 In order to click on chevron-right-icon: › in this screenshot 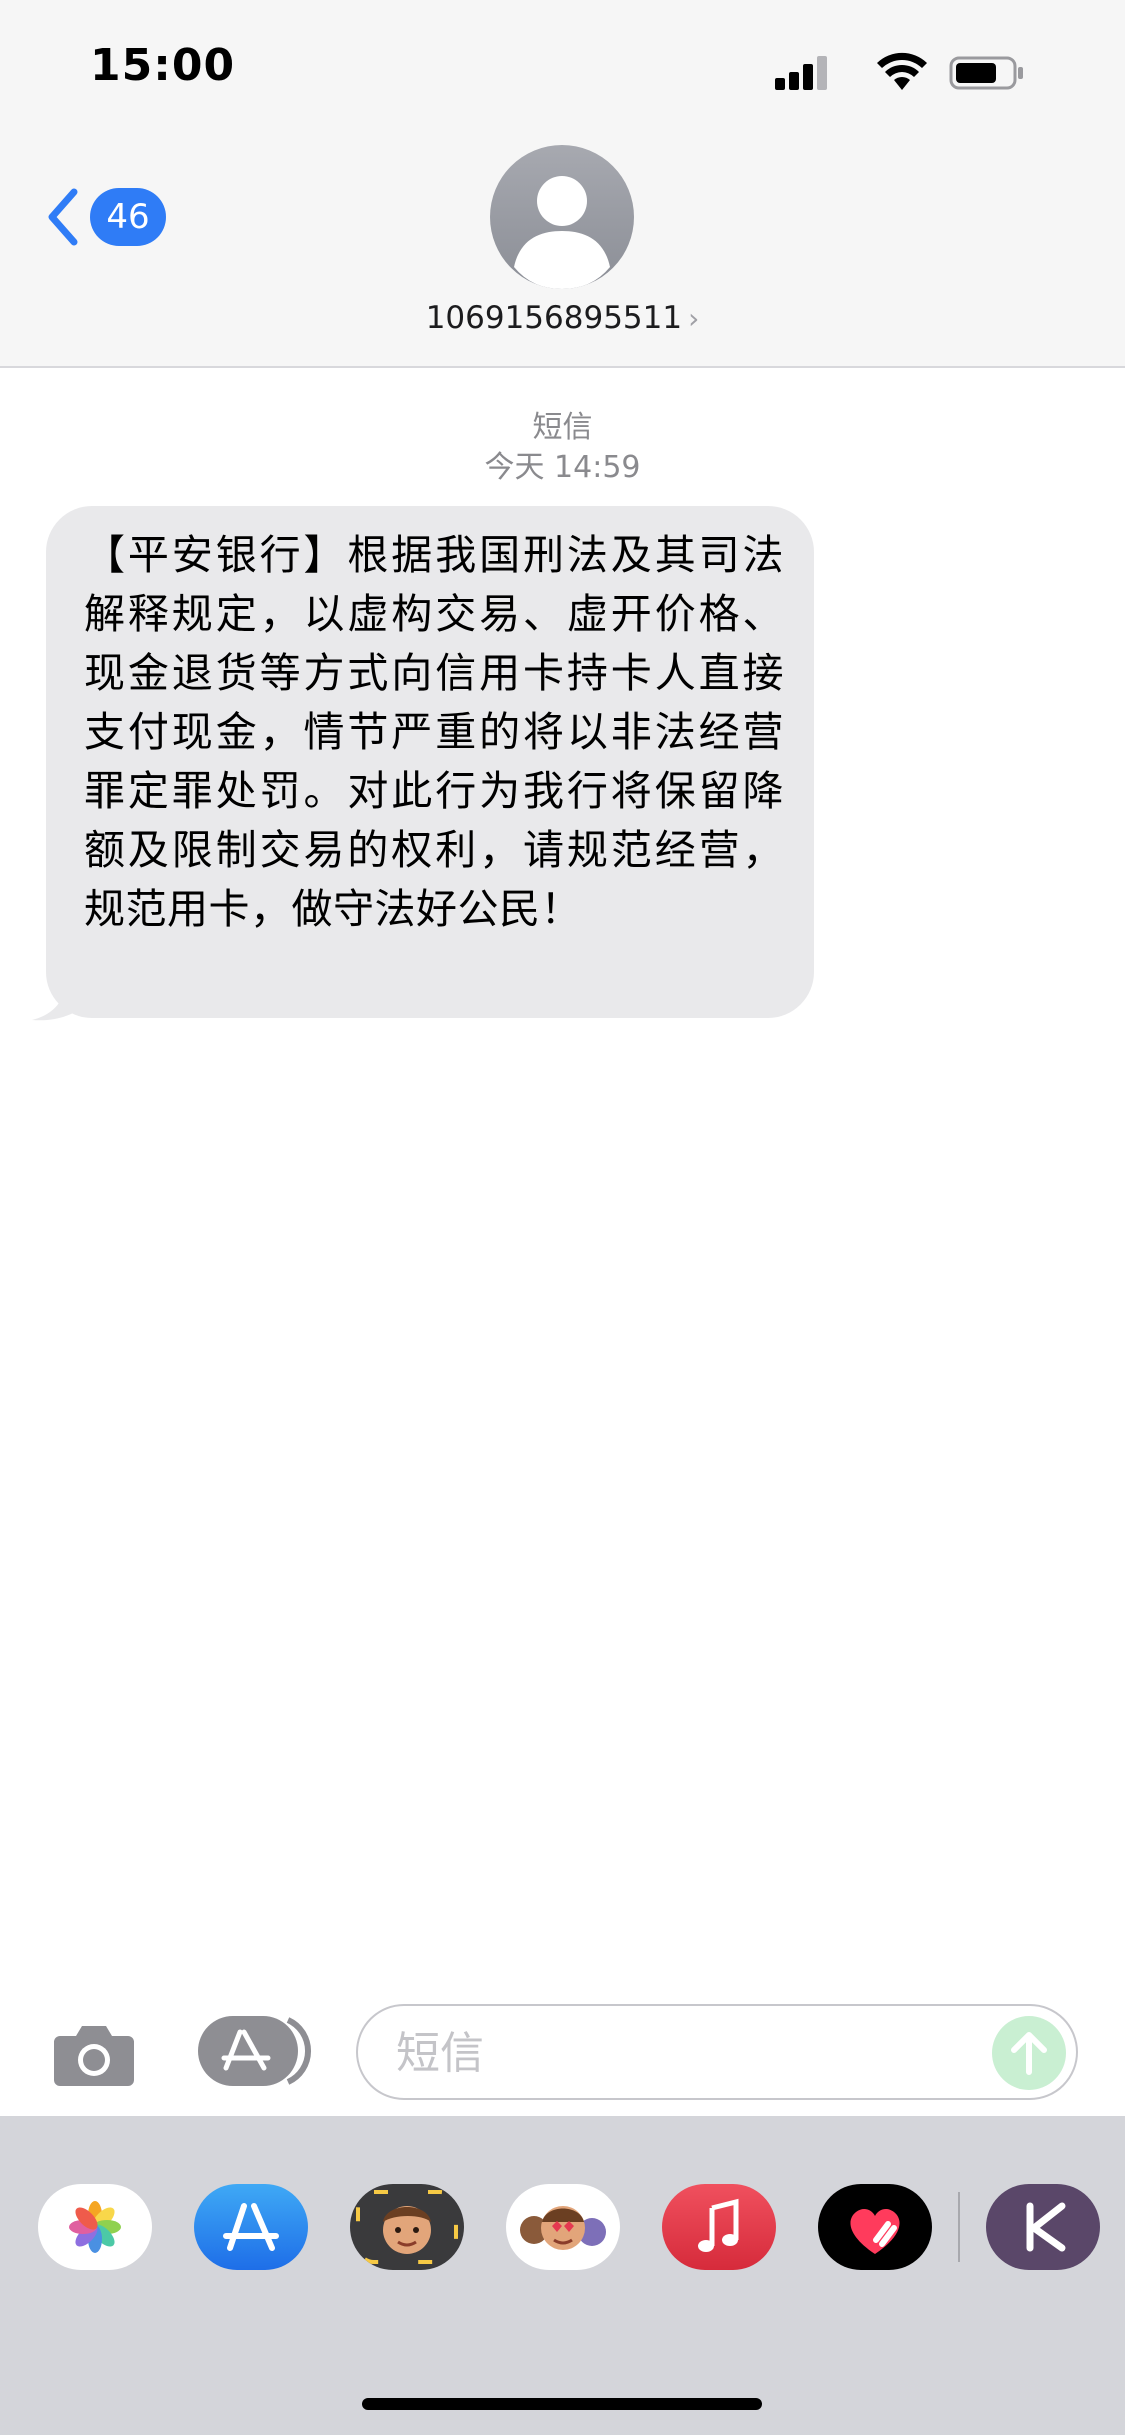, I will do `click(694, 318)`.